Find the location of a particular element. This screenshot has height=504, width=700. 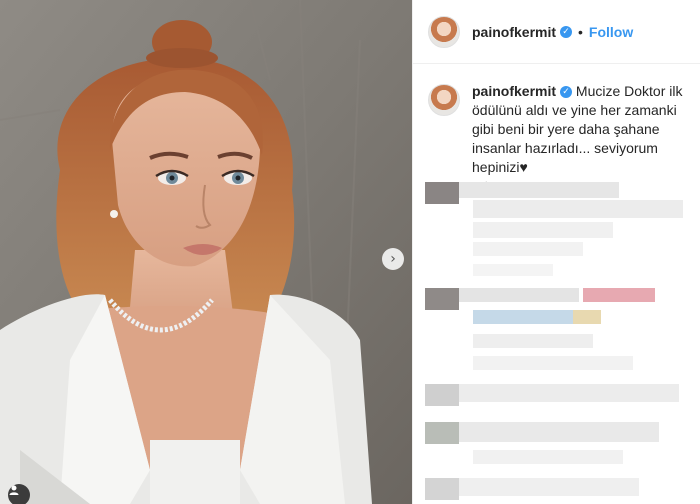

caption-verified-badge-icon: ✓ is located at coordinates (566, 92).